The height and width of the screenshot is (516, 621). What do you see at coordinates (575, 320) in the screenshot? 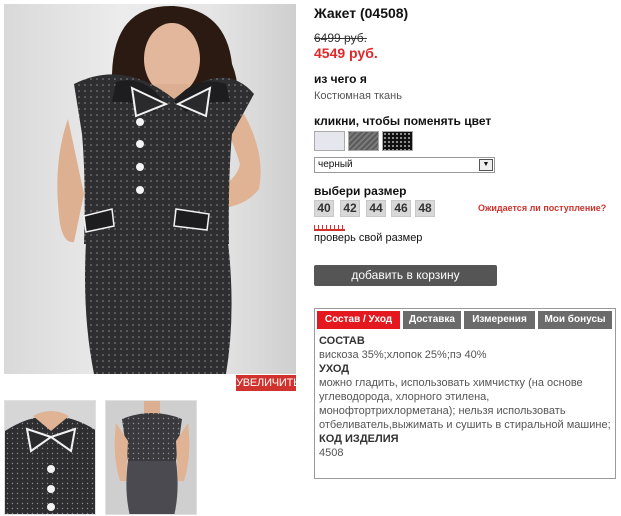
I see `tab-bonuses: Мои бонусы` at bounding box center [575, 320].